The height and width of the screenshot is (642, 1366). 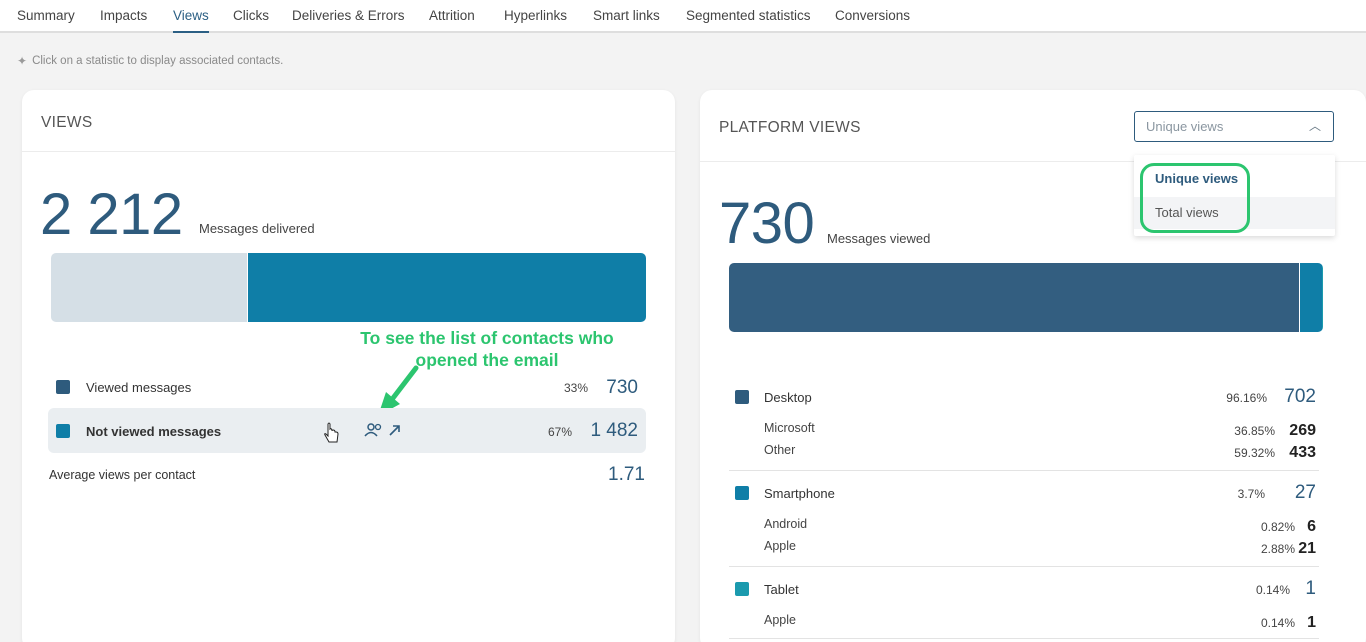 I want to click on platform-bar-smartphone-segment, so click(x=1311, y=297).